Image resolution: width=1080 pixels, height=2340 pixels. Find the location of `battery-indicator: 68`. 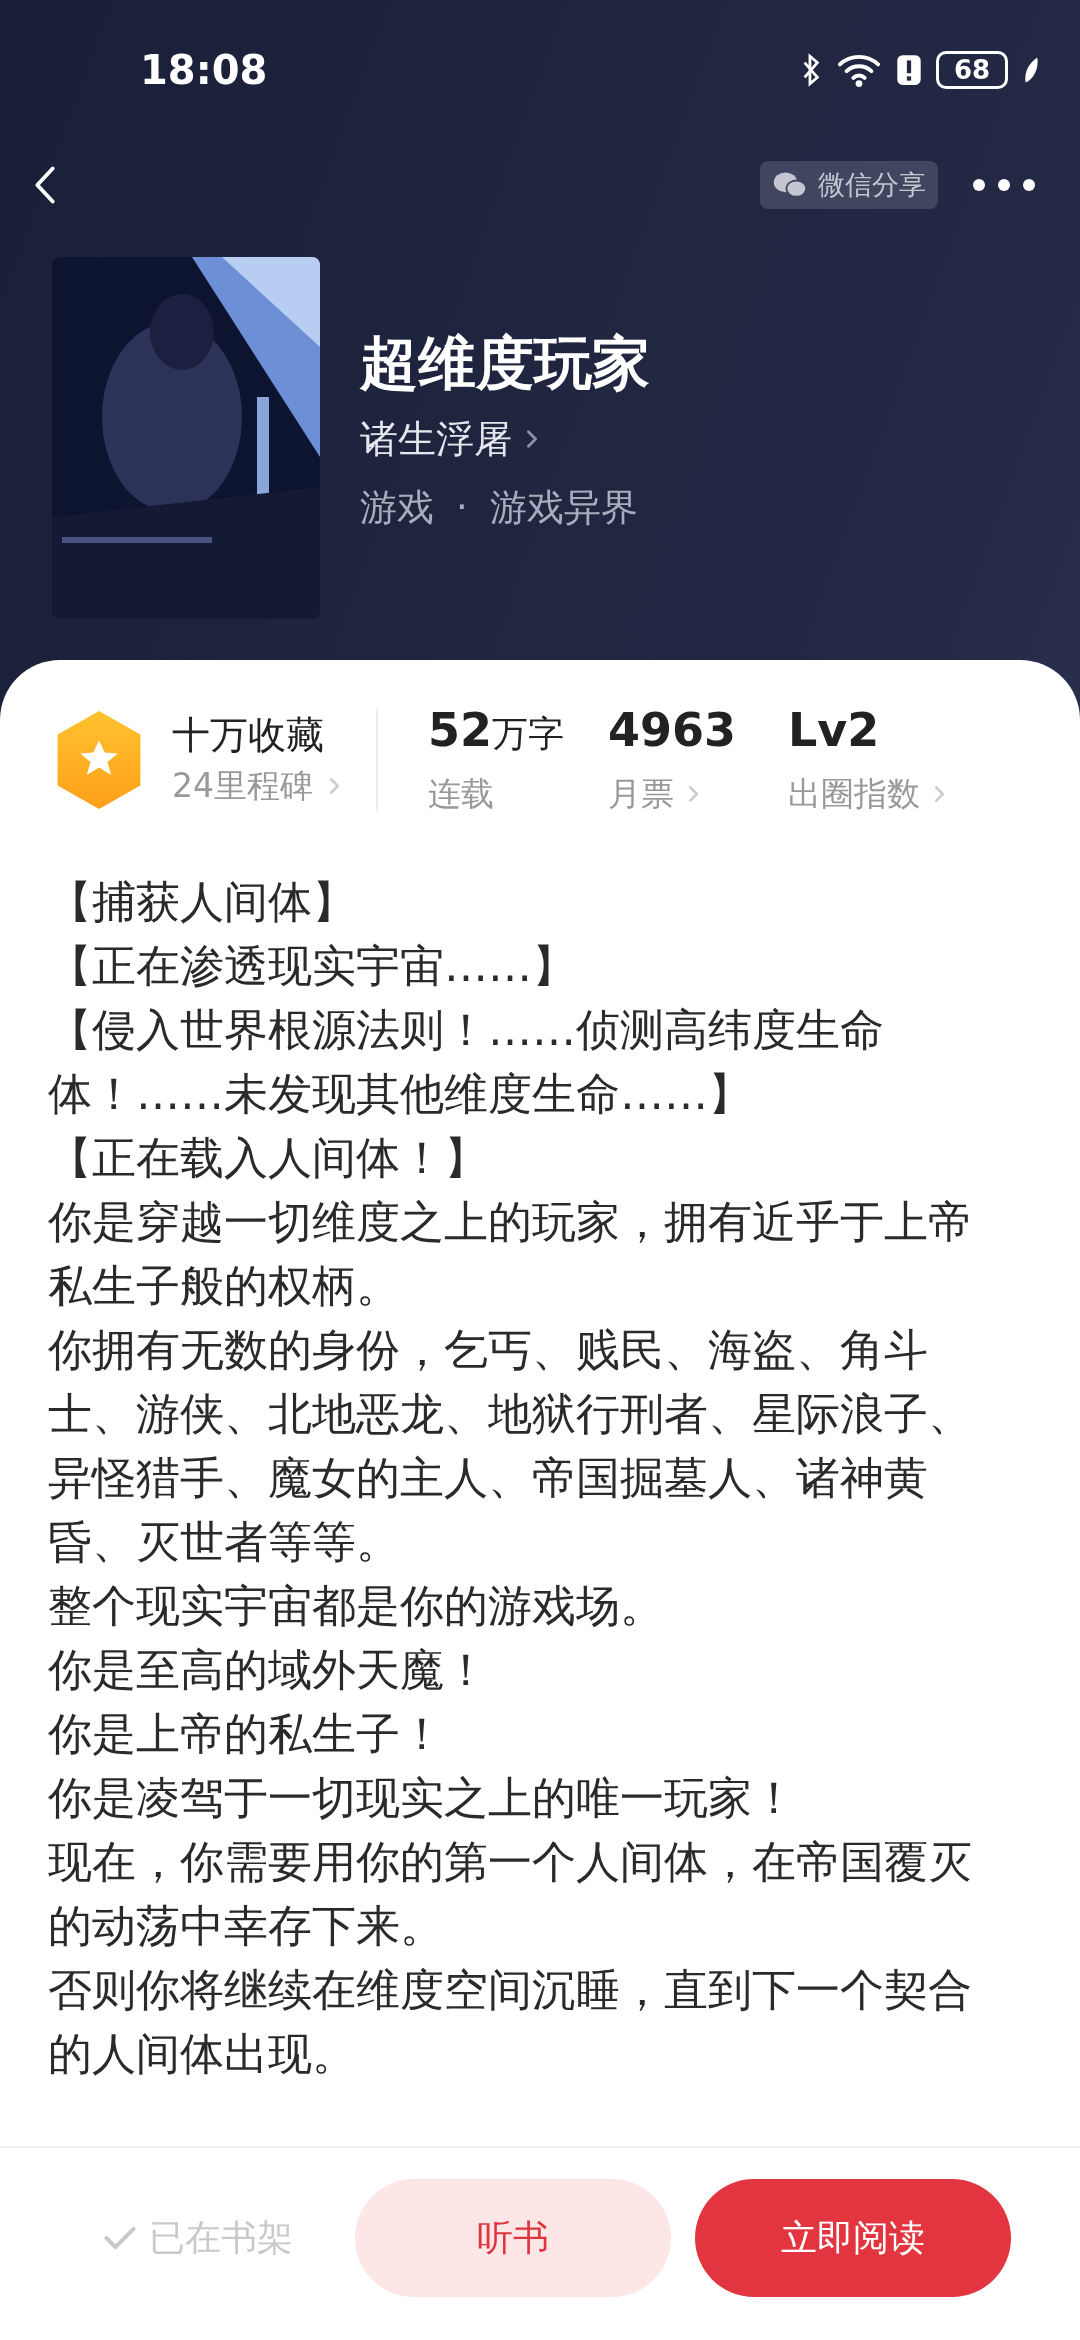

battery-indicator: 68 is located at coordinates (972, 70).